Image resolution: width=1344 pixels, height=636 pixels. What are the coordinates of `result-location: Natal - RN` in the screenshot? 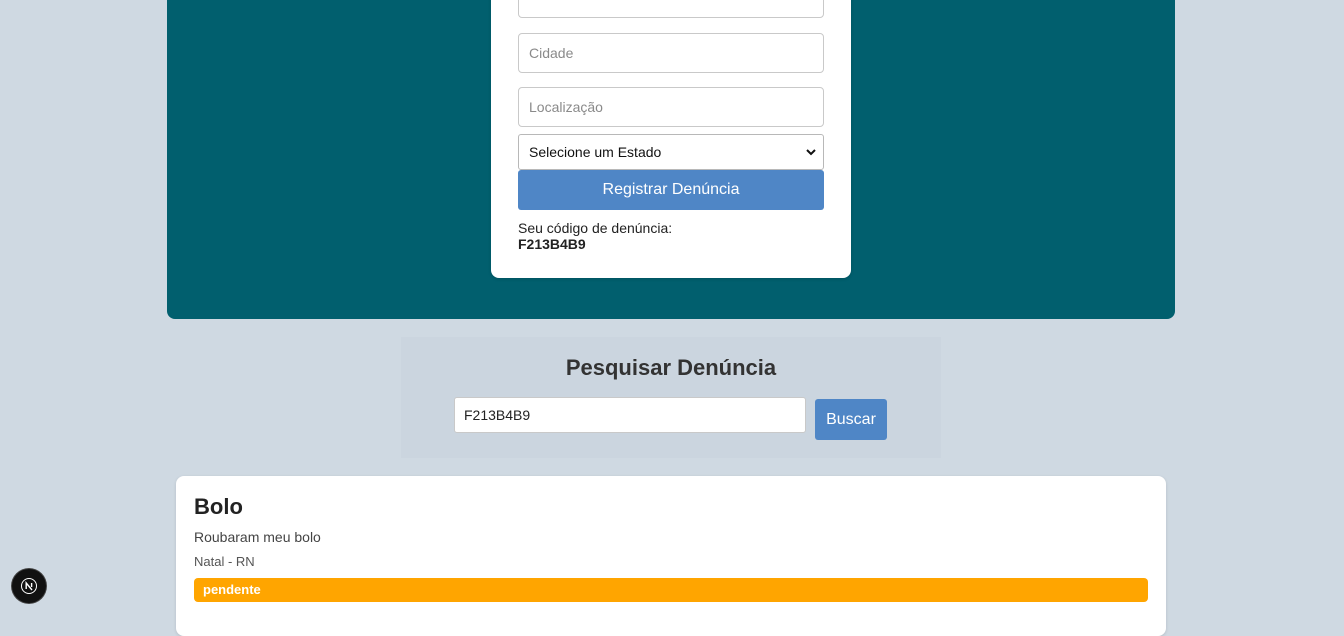 It's located at (224, 561).